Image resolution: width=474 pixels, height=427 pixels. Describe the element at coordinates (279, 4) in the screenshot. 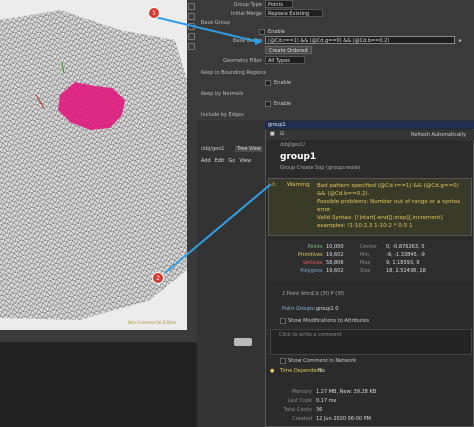

I see `group-type-select: Points` at that location.